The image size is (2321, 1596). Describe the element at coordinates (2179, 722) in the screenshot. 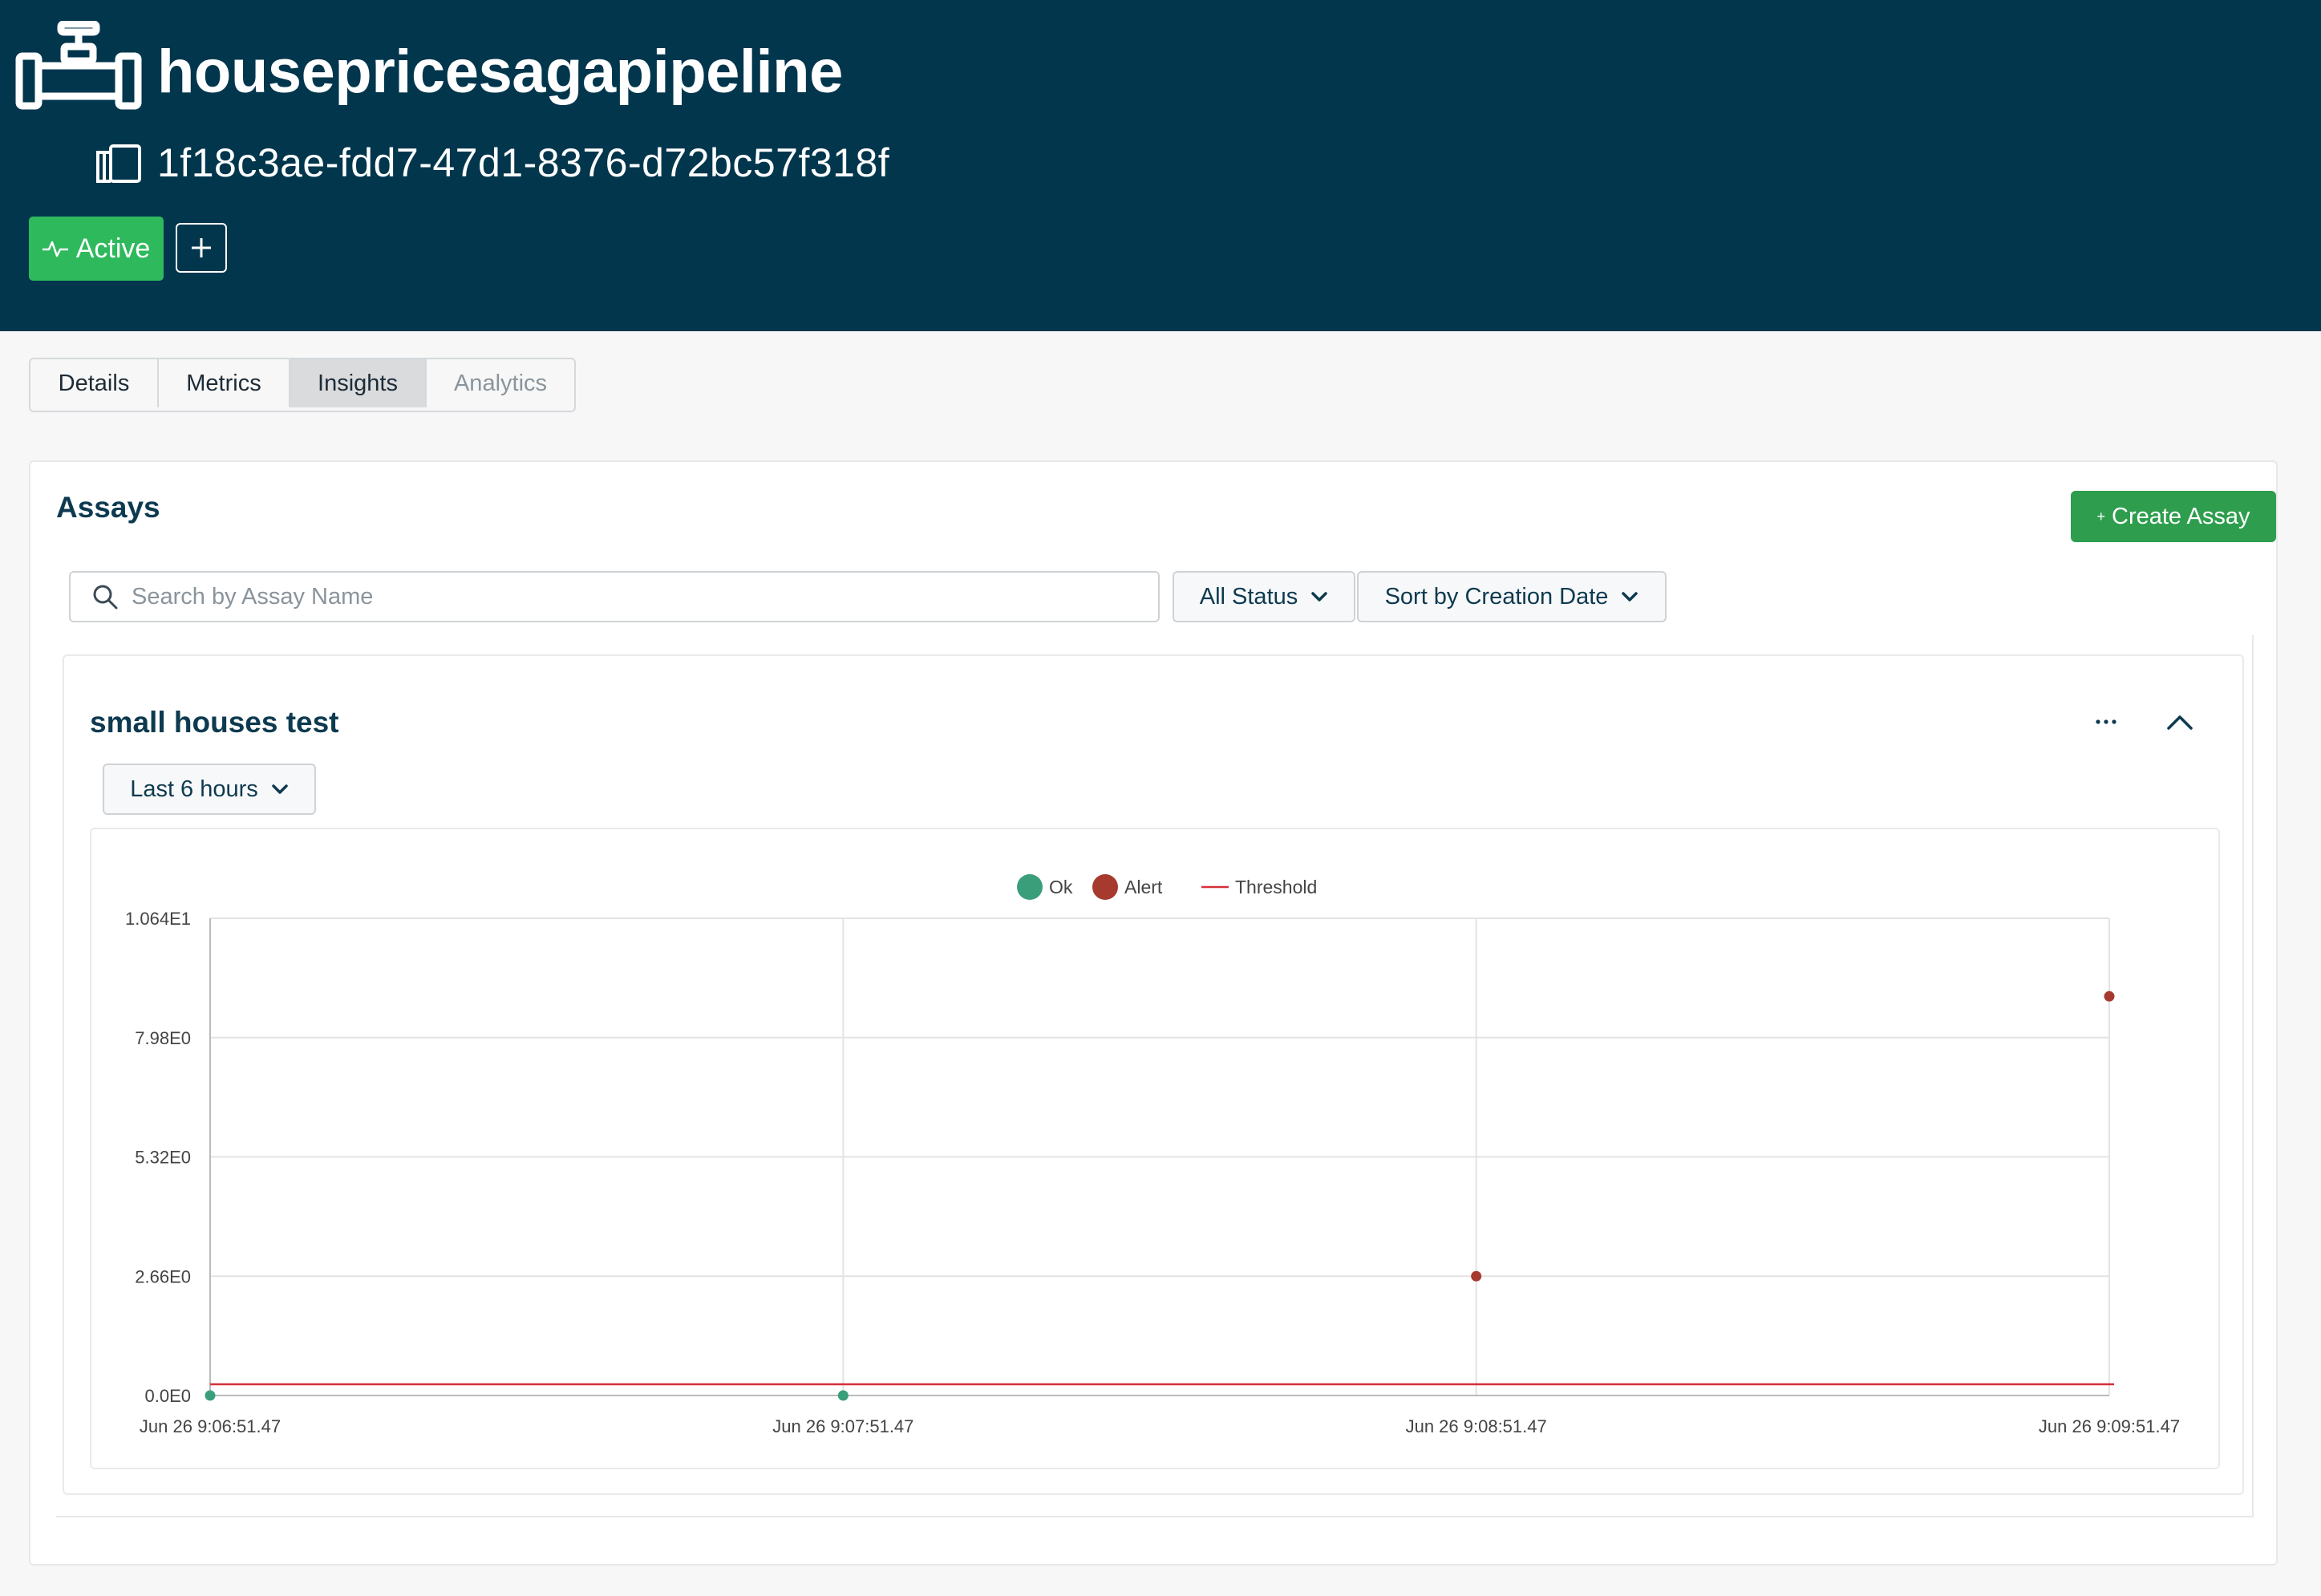

I see `chevron-up-icon` at that location.